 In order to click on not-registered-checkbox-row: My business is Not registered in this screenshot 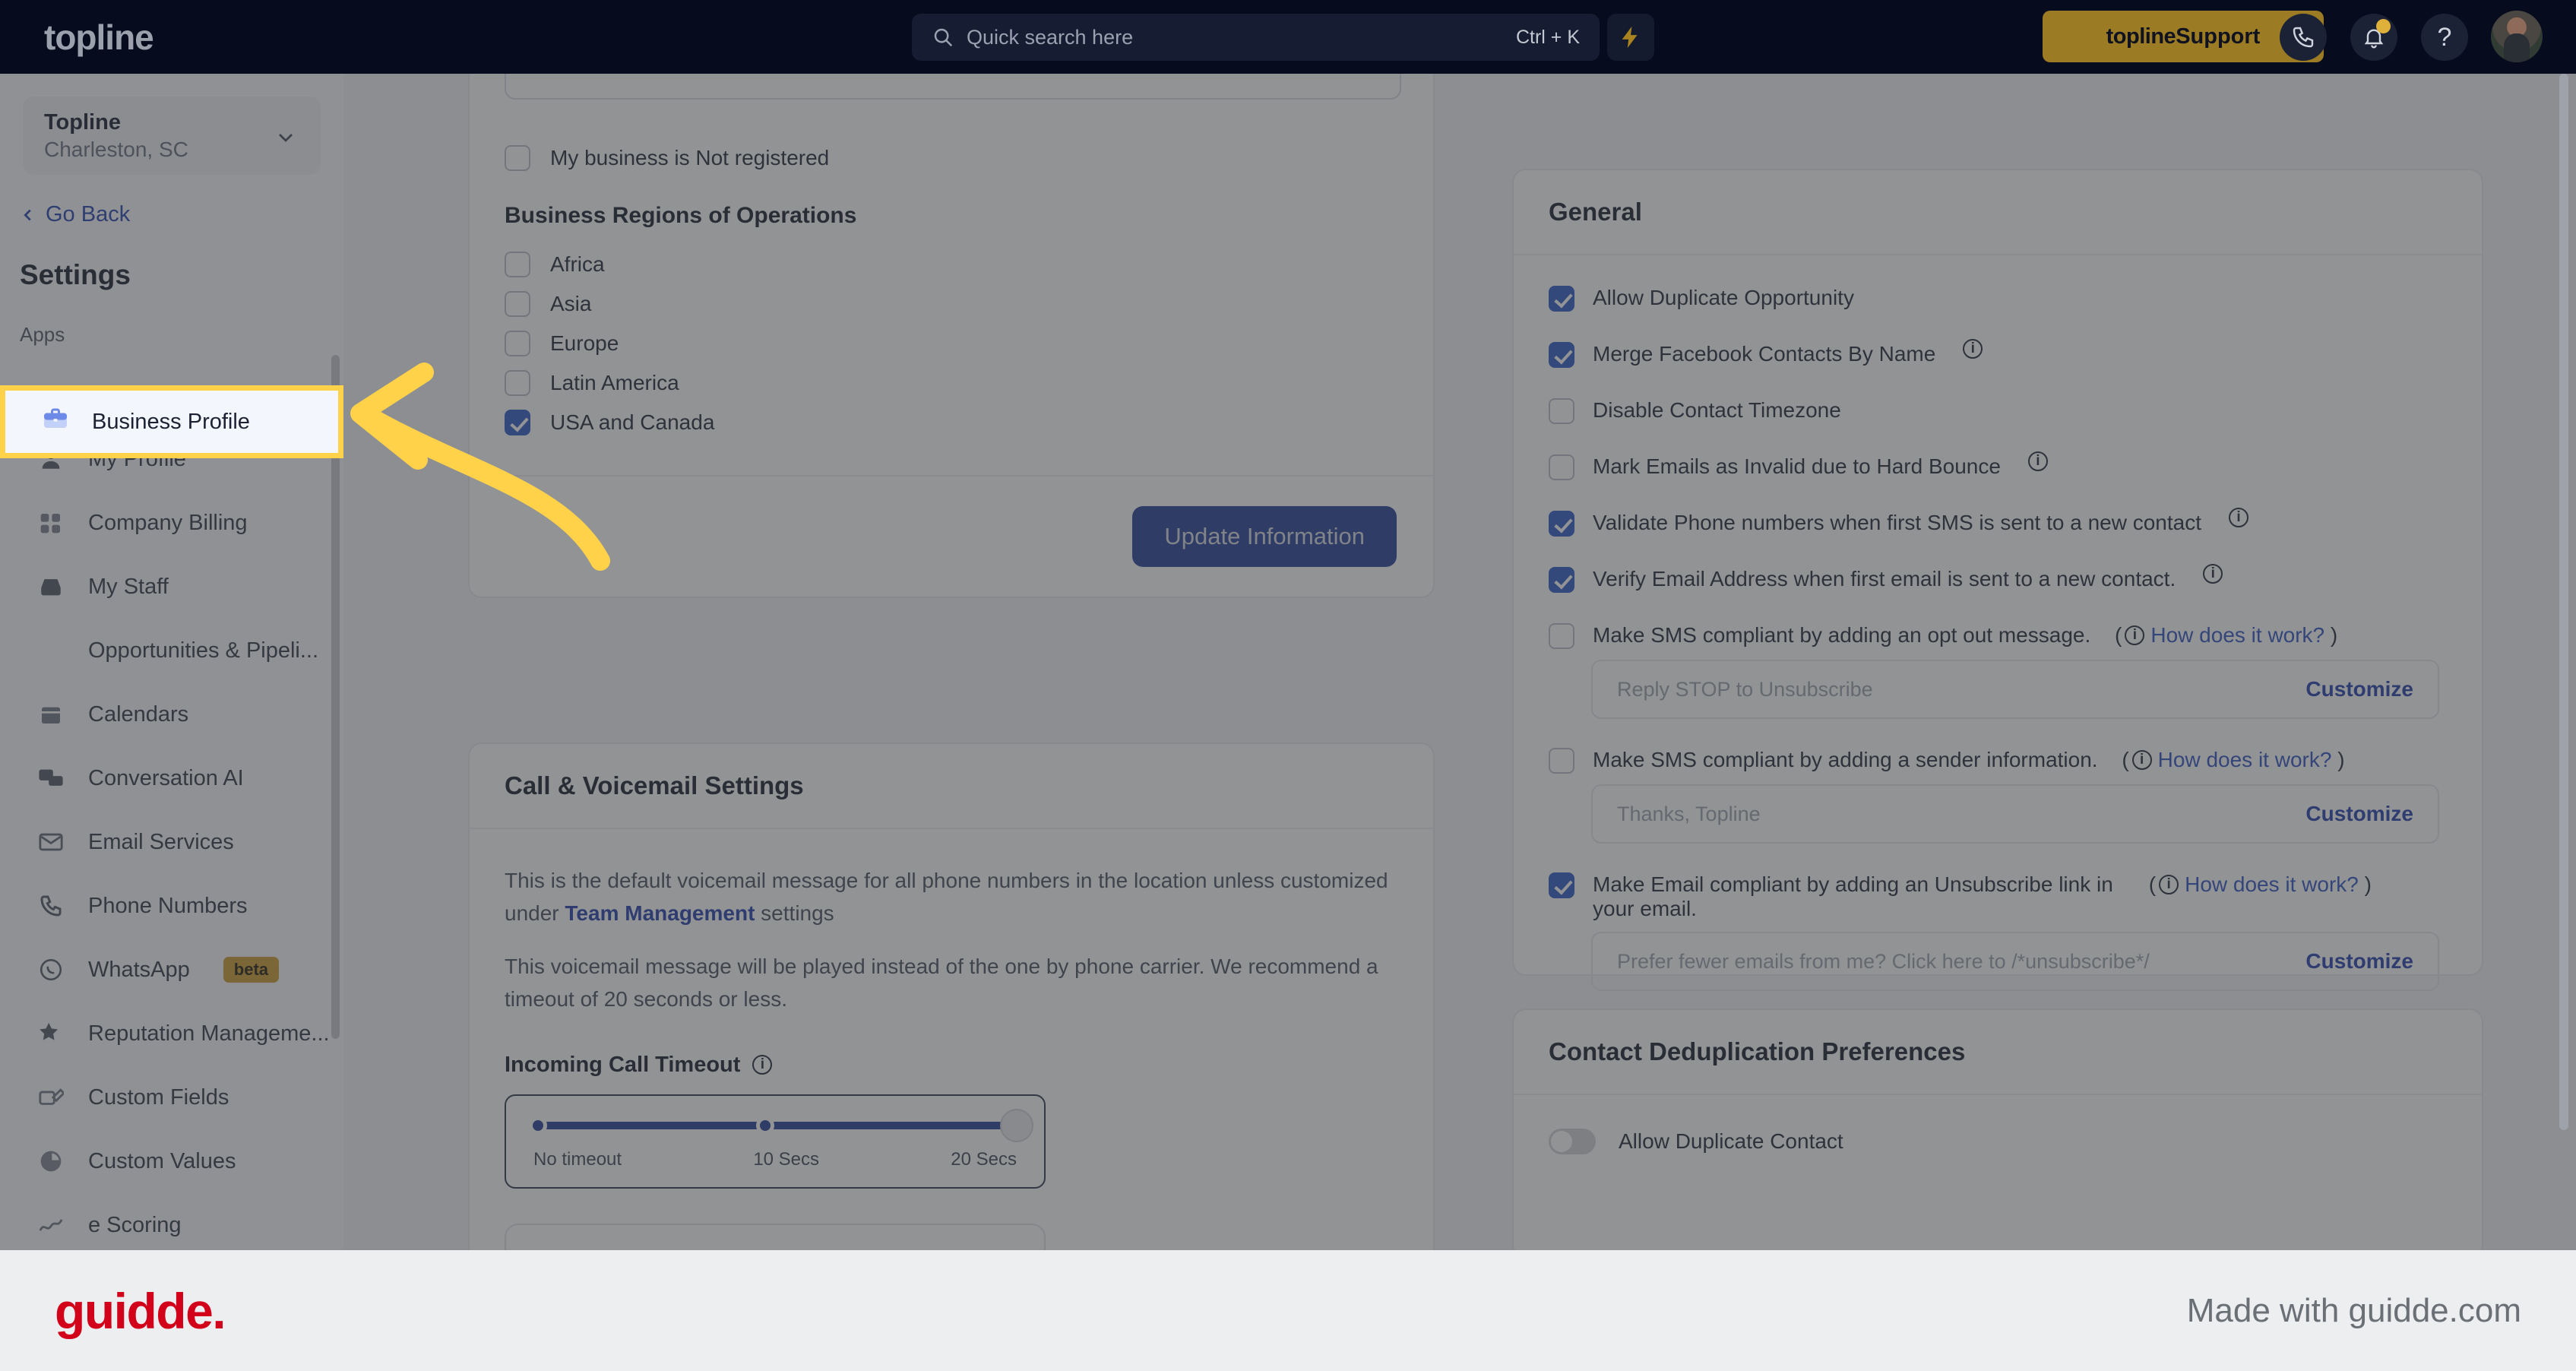, I will do `click(667, 158)`.